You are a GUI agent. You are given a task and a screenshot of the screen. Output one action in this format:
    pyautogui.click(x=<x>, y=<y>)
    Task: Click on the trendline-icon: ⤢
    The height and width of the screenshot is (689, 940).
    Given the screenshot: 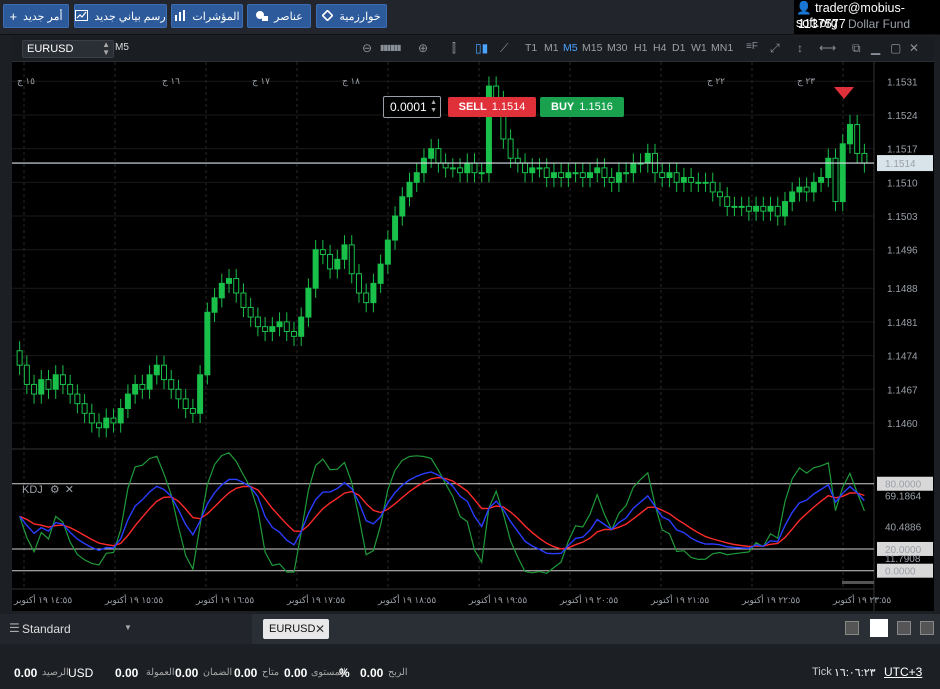 What is the action you would take?
    pyautogui.click(x=775, y=48)
    